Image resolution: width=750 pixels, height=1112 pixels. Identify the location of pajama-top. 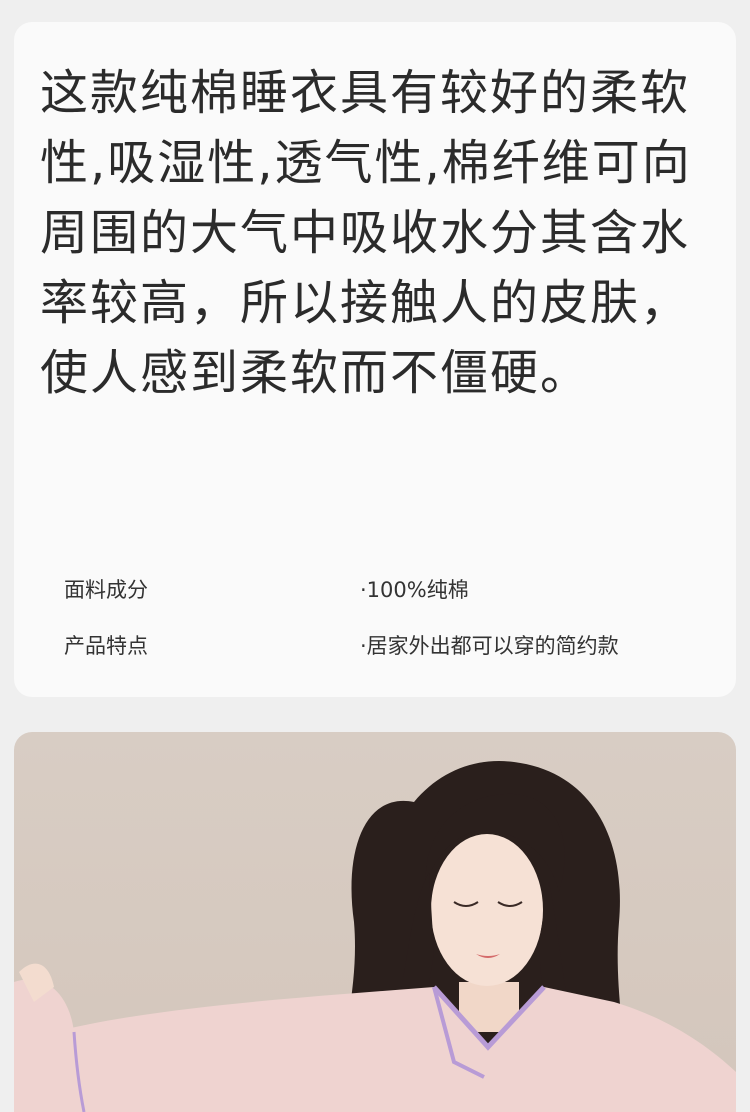
(375, 1049).